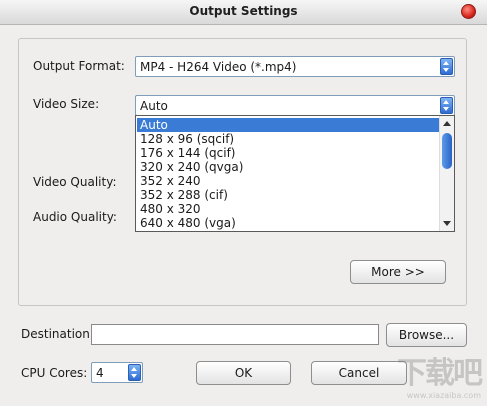 The height and width of the screenshot is (406, 487). What do you see at coordinates (218, 67) in the screenshot?
I see `output-format-value: MP4 - H264 Video (*.mp4)` at bounding box center [218, 67].